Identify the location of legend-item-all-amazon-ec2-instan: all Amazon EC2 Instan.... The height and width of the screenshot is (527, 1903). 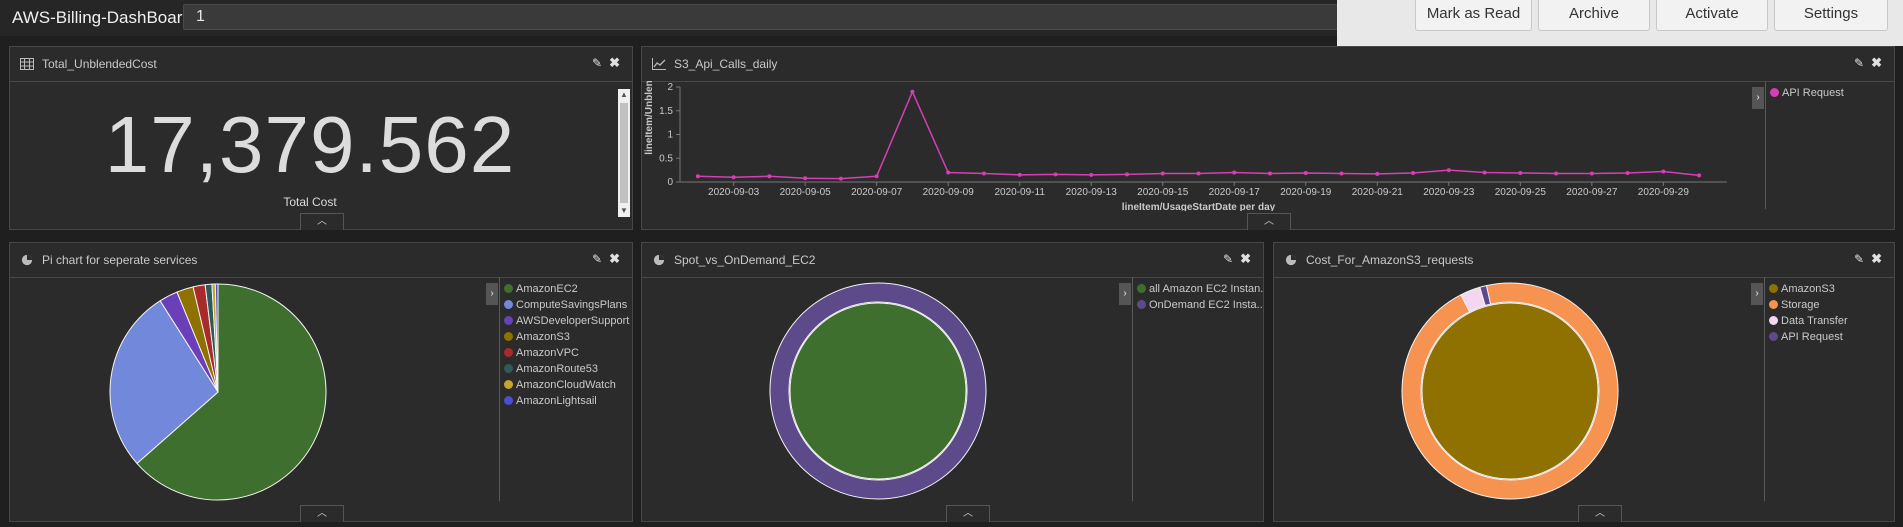
(1200, 289).